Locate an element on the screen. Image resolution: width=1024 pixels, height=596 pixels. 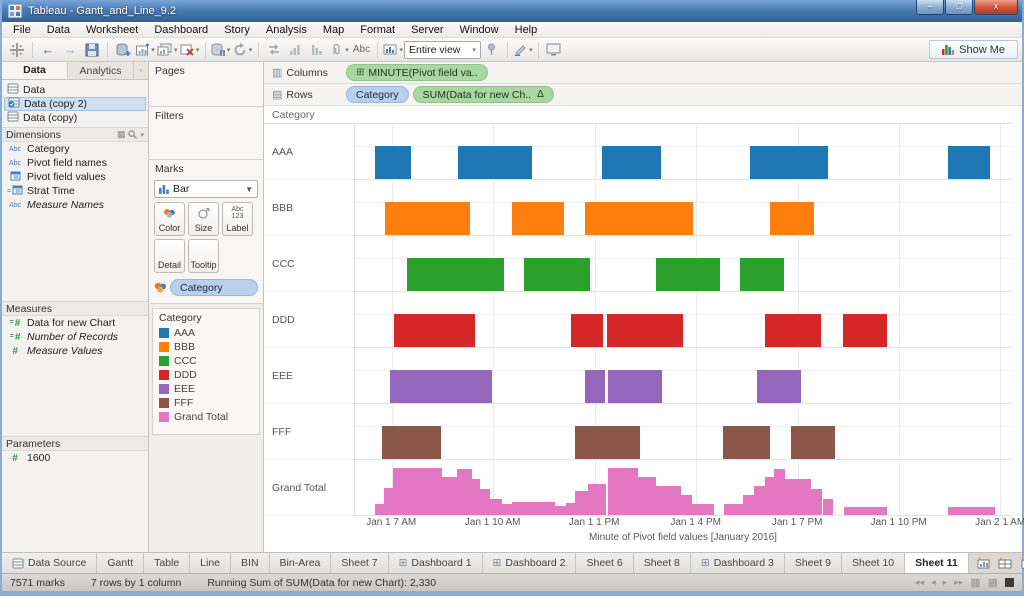
run-update-button: ▾ is located at coordinates (243, 50).